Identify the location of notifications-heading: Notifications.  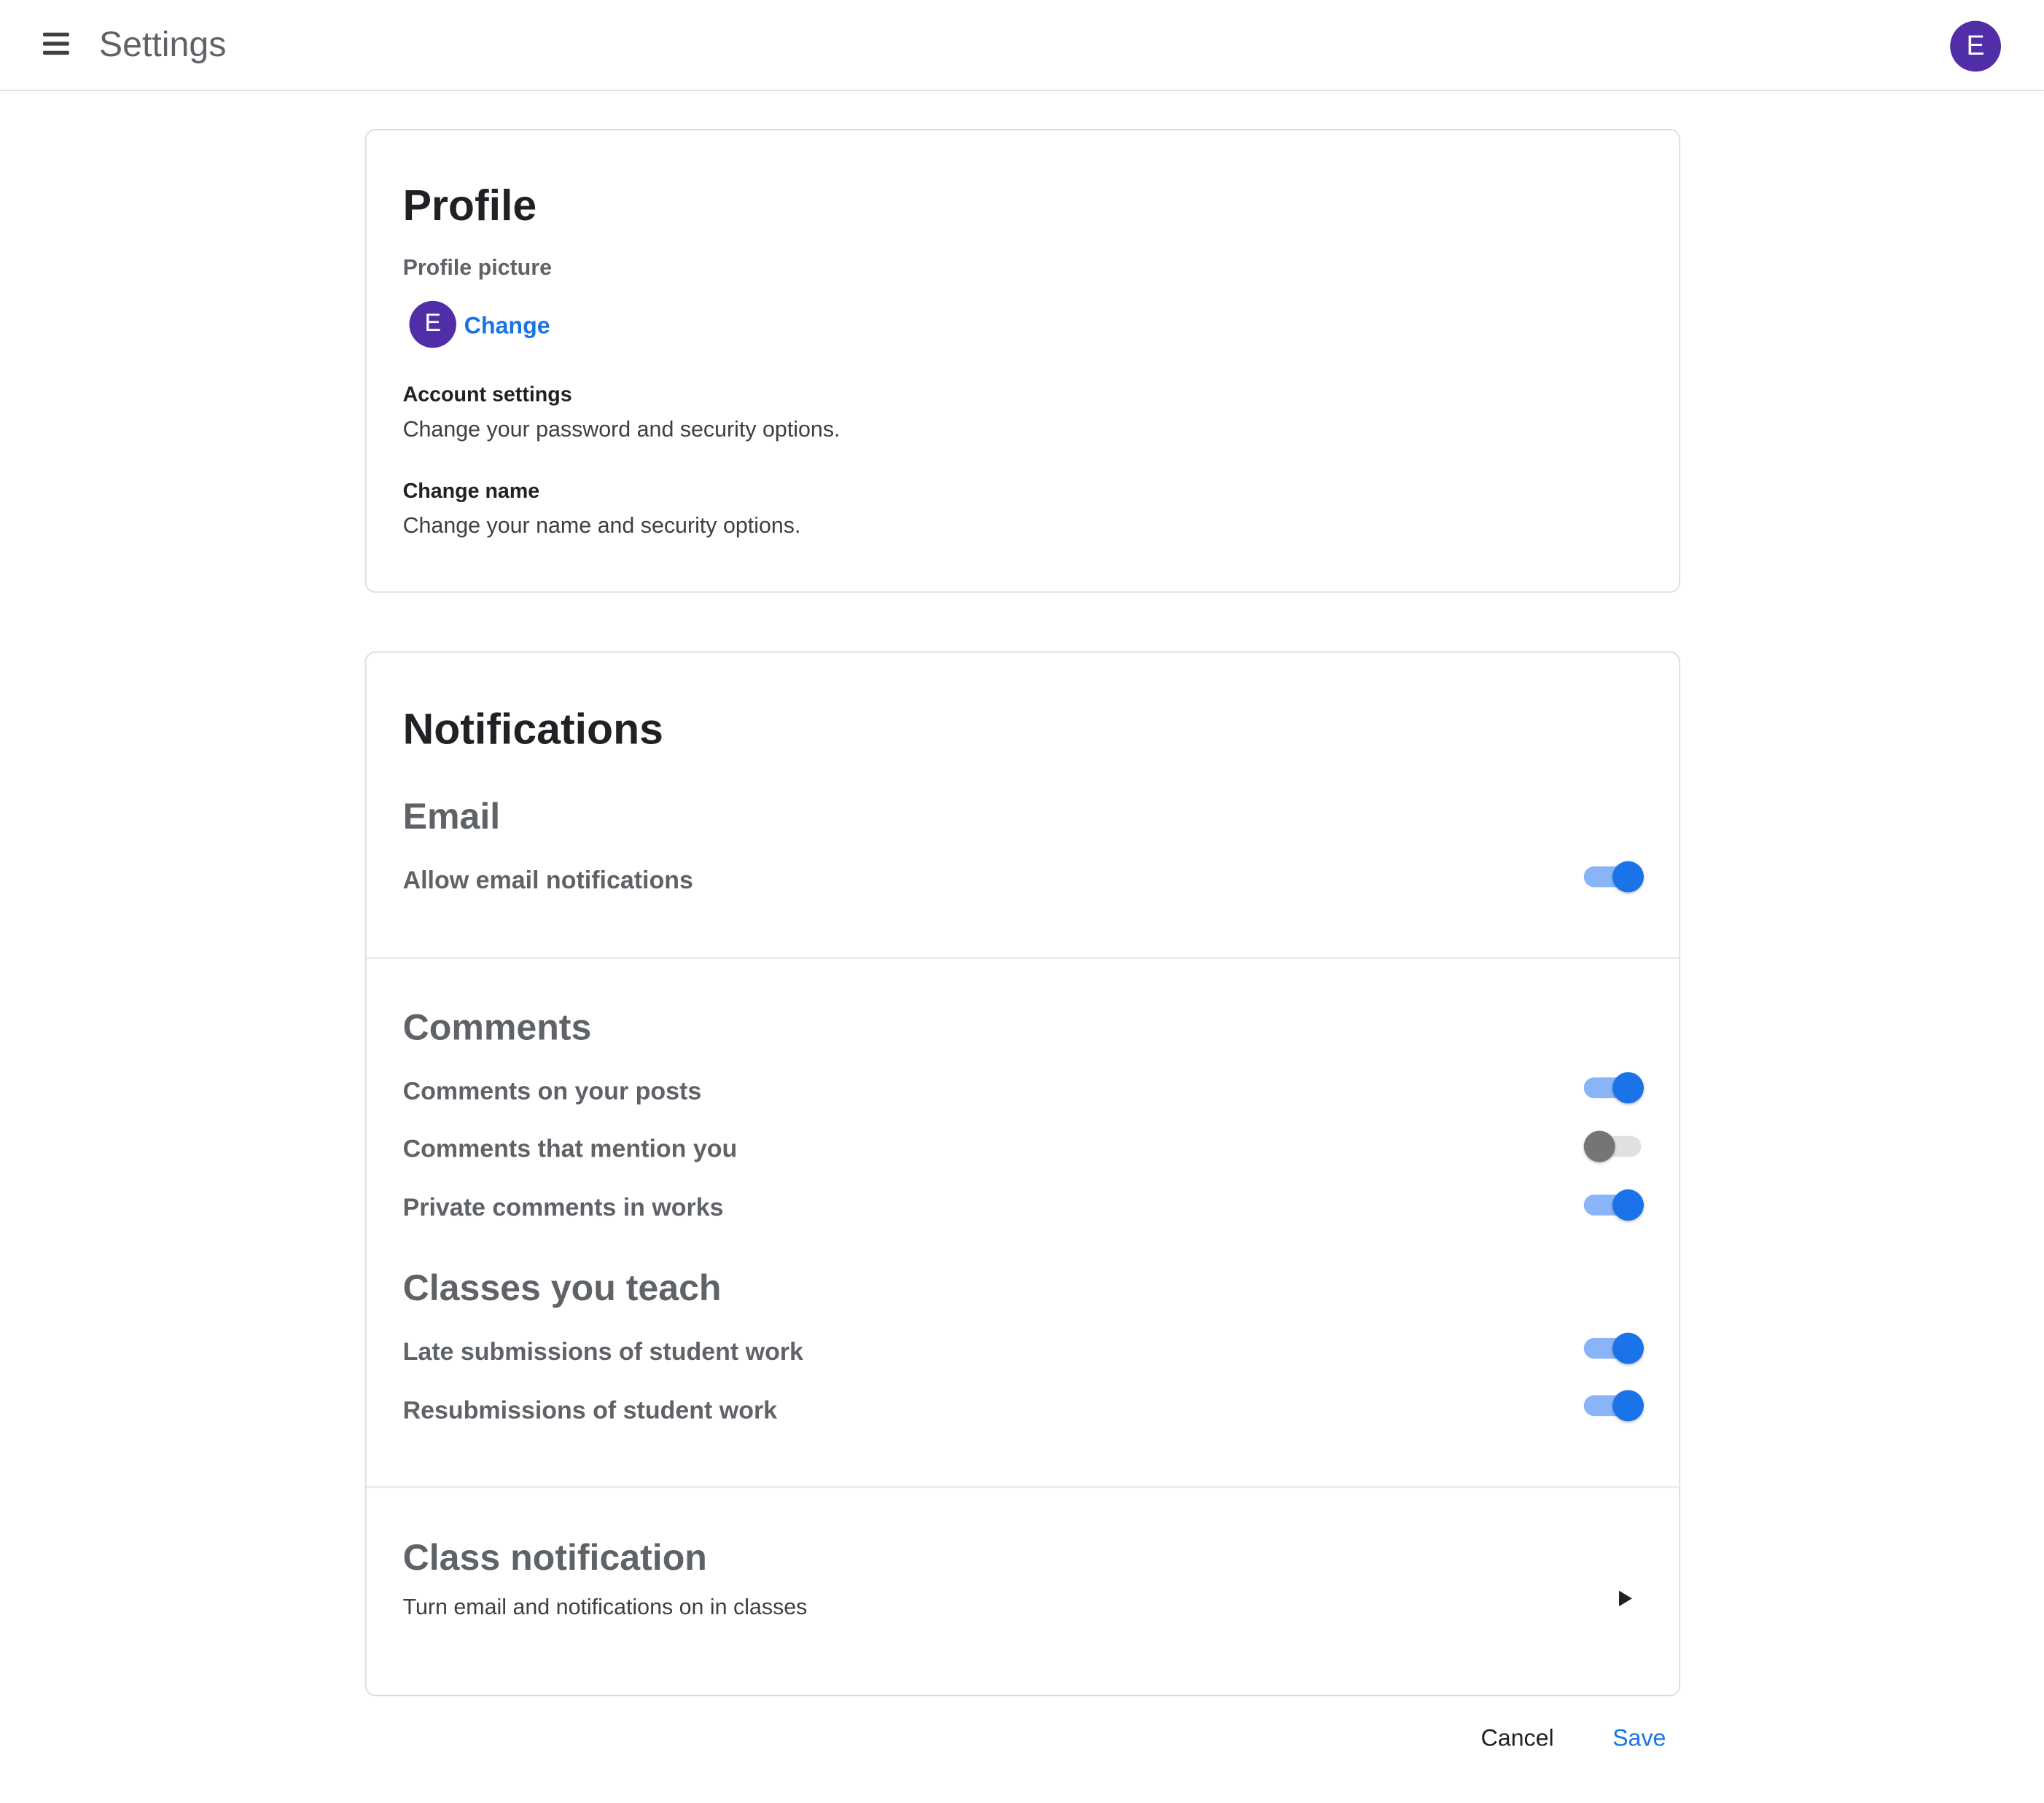
(533, 729).